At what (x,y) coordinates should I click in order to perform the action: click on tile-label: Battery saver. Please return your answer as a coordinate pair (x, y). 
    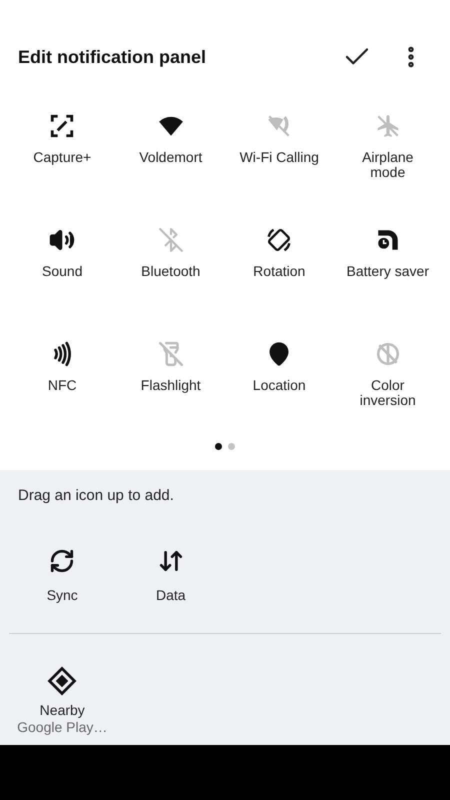
    Looking at the image, I should click on (388, 271).